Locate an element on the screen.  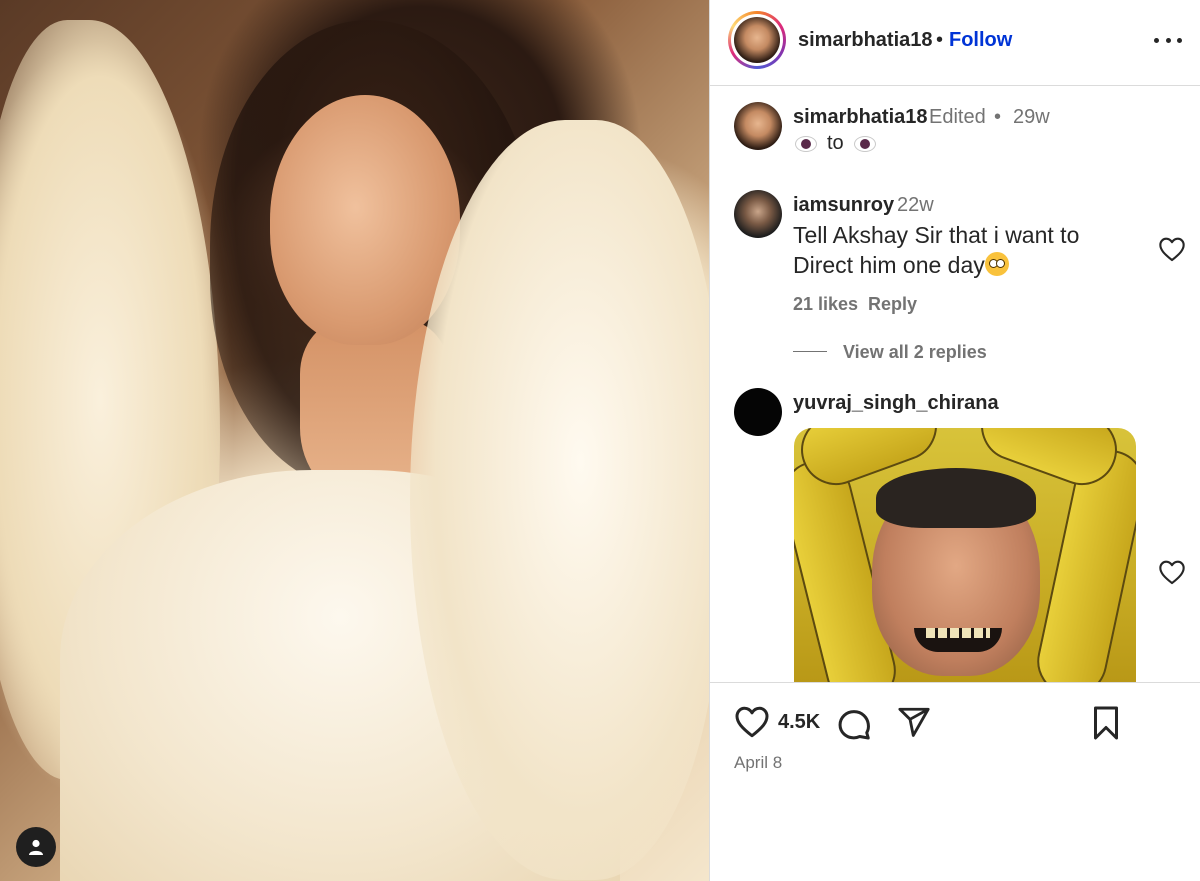
caption-timestamp: 29w is located at coordinates (1031, 117).